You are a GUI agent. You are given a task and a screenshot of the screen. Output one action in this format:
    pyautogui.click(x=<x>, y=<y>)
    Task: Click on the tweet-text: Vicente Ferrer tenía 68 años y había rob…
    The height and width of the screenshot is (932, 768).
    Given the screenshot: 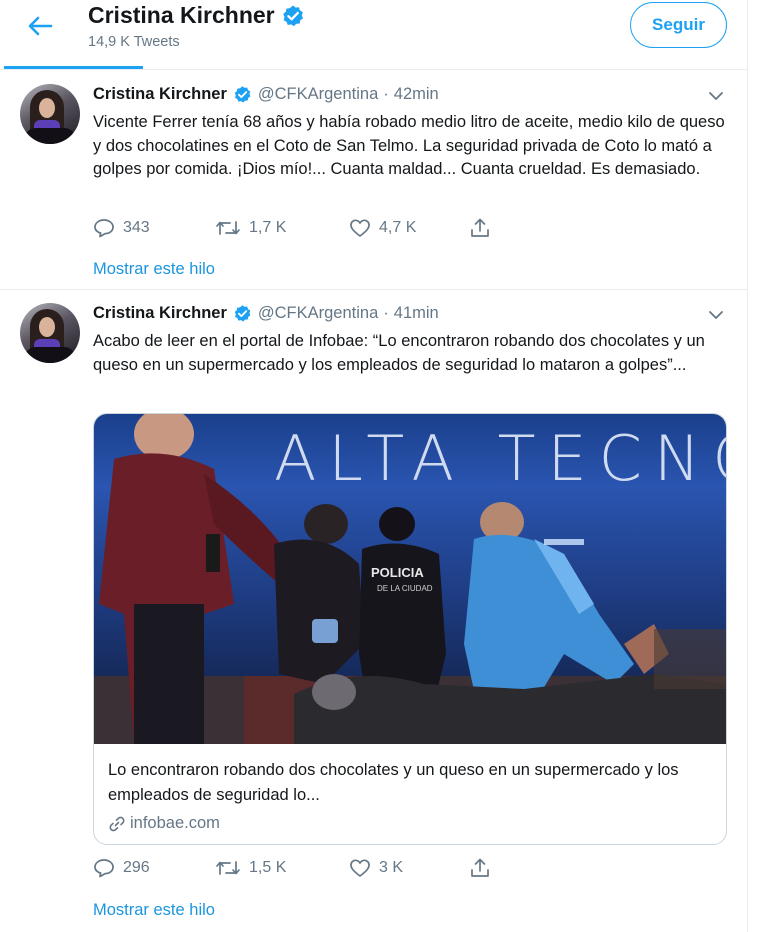 What is the action you would take?
    pyautogui.click(x=409, y=145)
    